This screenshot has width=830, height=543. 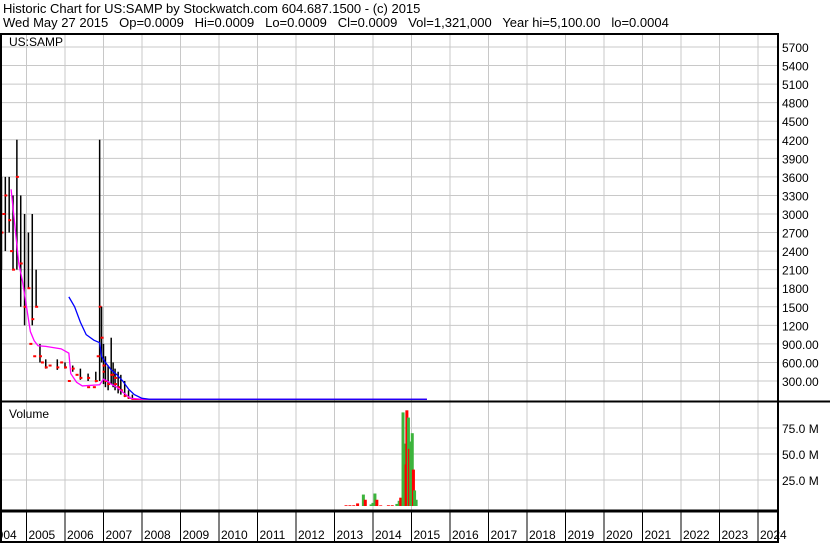 What do you see at coordinates (795, 215) in the screenshot?
I see `price-tick-label: 3000` at bounding box center [795, 215].